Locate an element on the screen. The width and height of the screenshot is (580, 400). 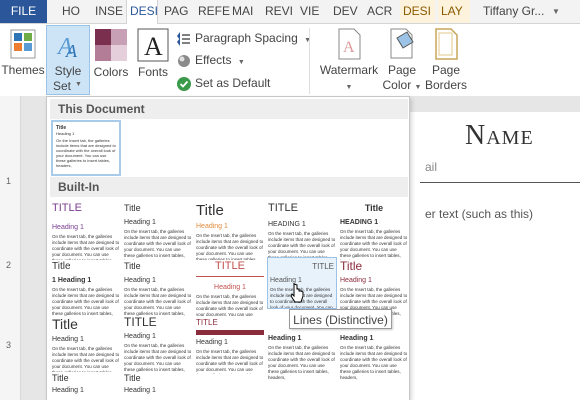
ruler-mark: 2 is located at coordinates (9, 265).